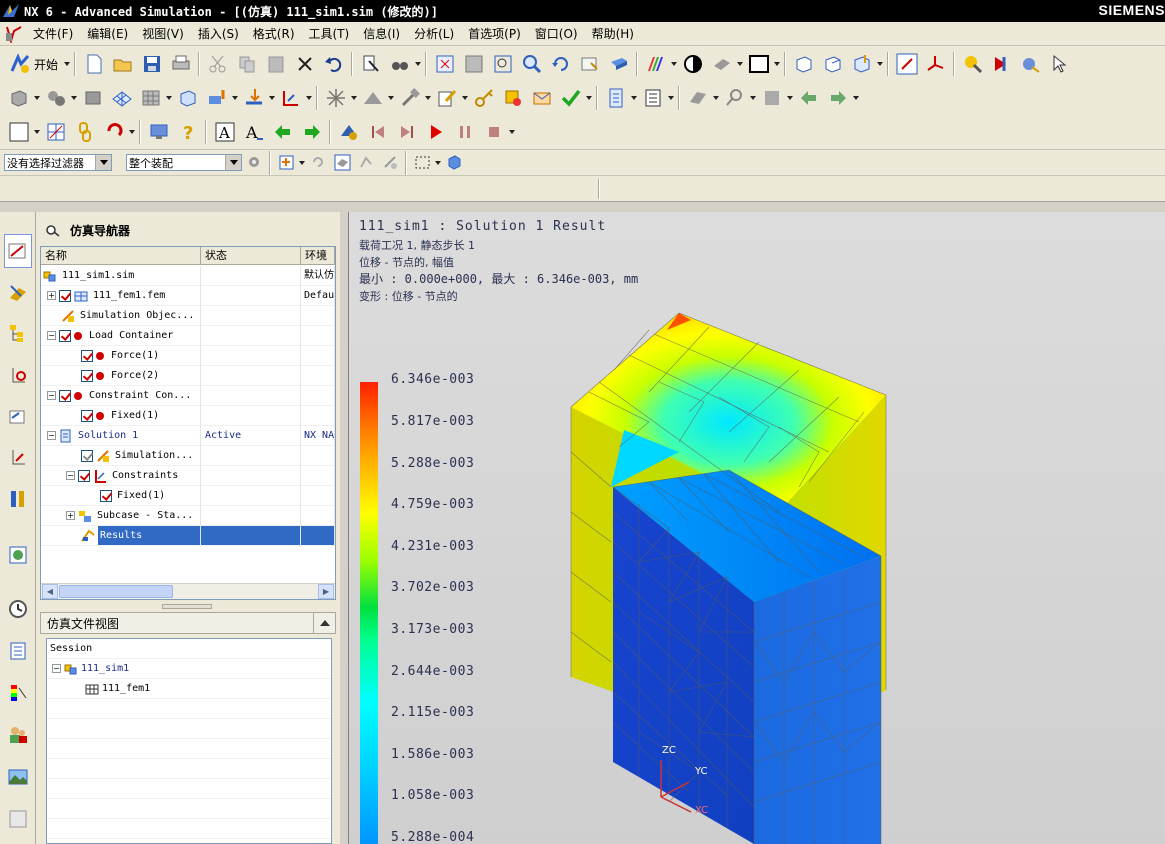 The height and width of the screenshot is (844, 1165). Describe the element at coordinates (51, 335) in the screenshot. I see `collapse-minus-icon: −` at that location.